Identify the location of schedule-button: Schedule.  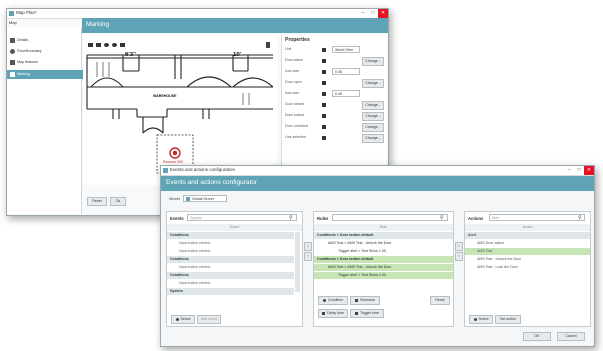
(365, 300).